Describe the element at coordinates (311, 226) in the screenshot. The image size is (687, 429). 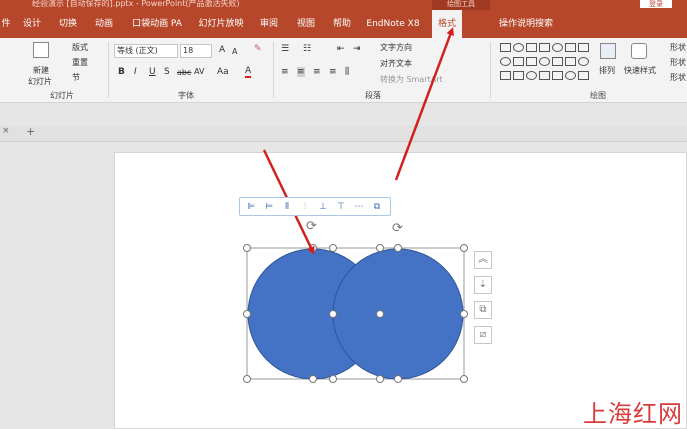
I see `rotate-handle-left: ⟳` at that location.